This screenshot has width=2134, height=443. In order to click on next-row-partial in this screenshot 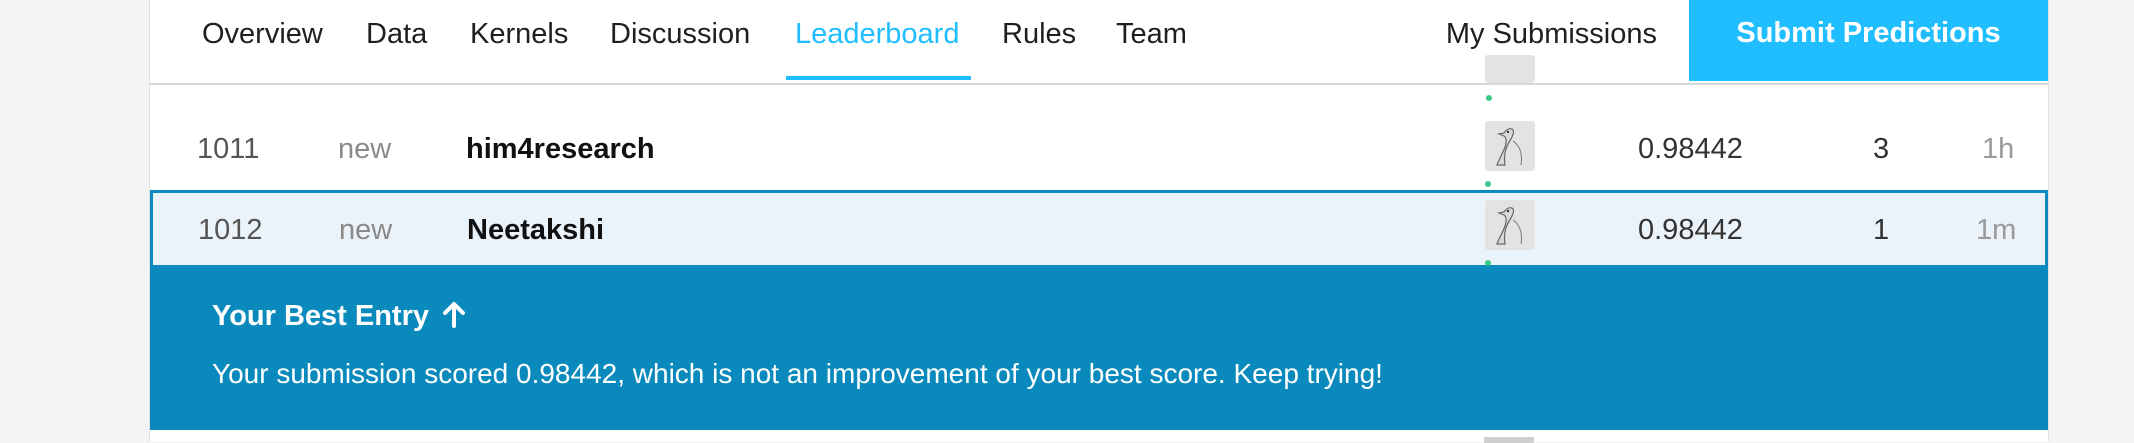, I will do `click(1099, 436)`.